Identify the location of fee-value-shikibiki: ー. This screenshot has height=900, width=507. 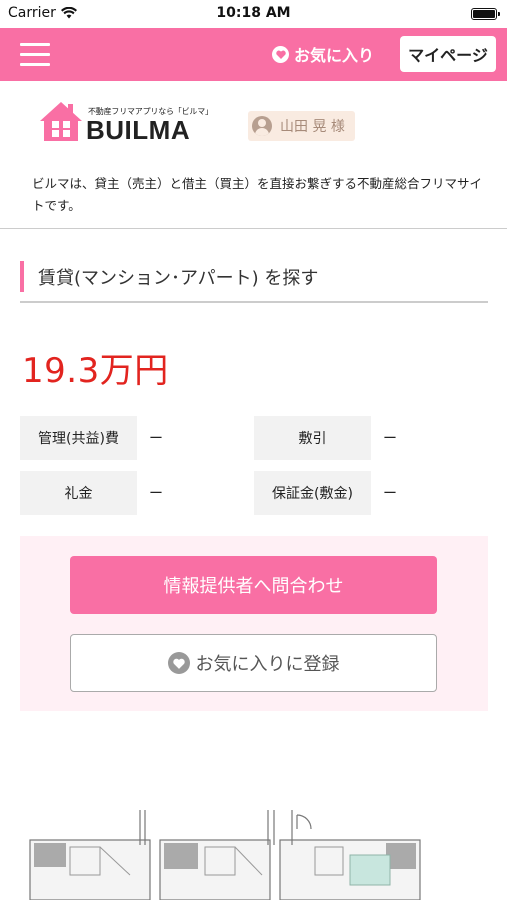
(390, 439).